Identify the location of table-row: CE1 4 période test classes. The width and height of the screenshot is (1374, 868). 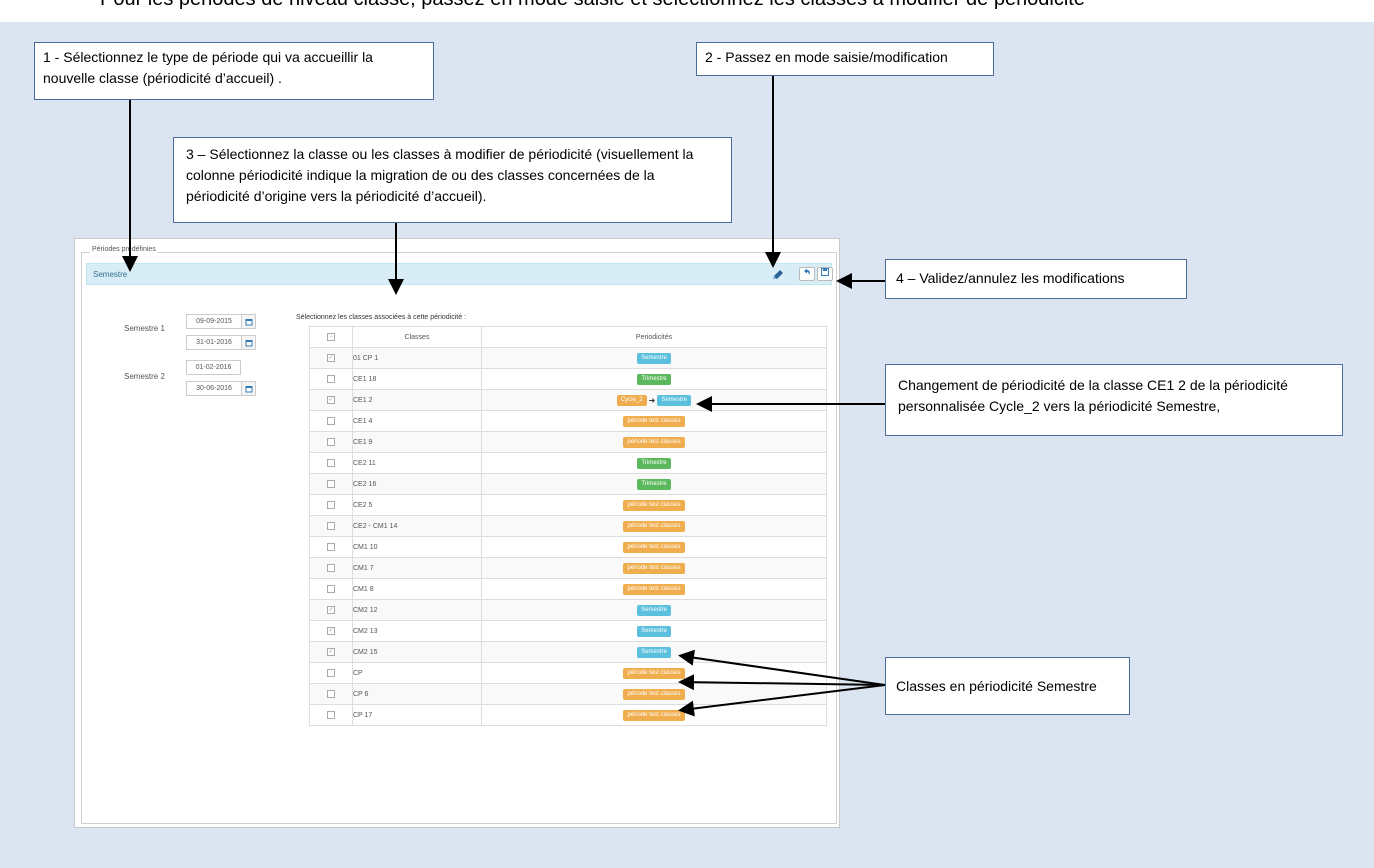
(568, 421).